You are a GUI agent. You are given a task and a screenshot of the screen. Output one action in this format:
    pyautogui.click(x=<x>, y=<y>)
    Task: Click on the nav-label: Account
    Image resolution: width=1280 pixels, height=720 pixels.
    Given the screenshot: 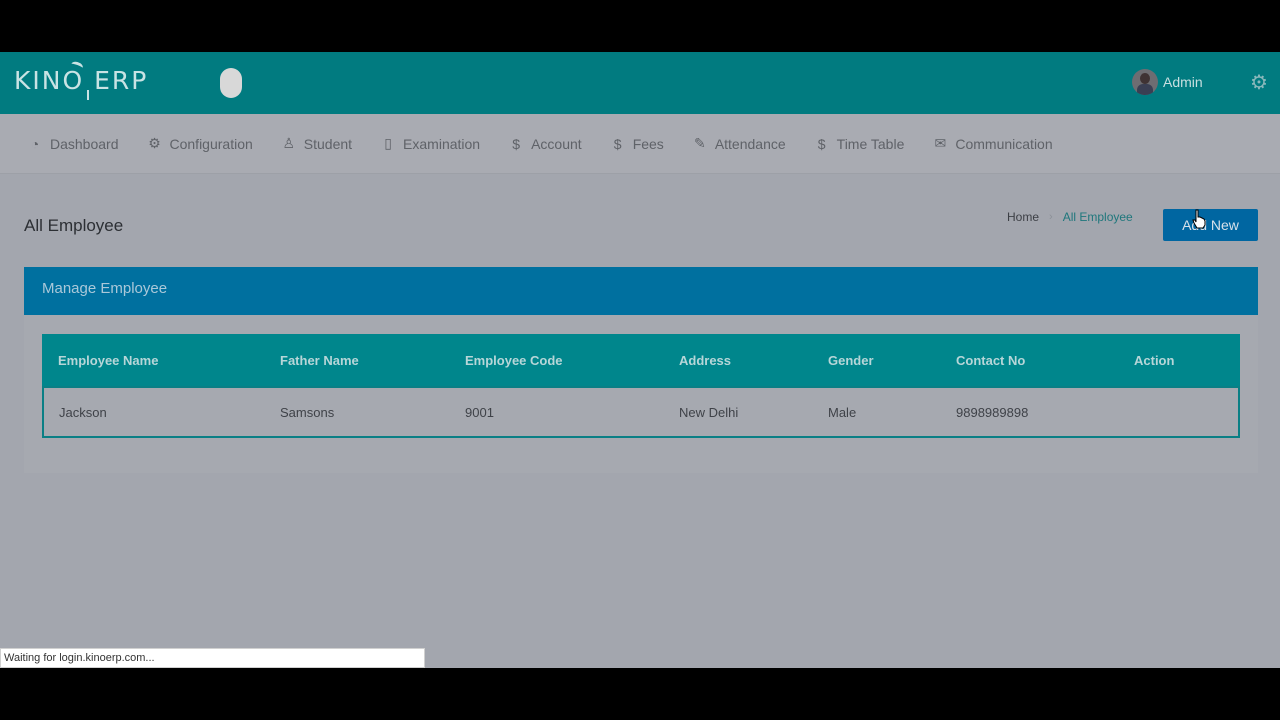 What is the action you would take?
    pyautogui.click(x=556, y=143)
    